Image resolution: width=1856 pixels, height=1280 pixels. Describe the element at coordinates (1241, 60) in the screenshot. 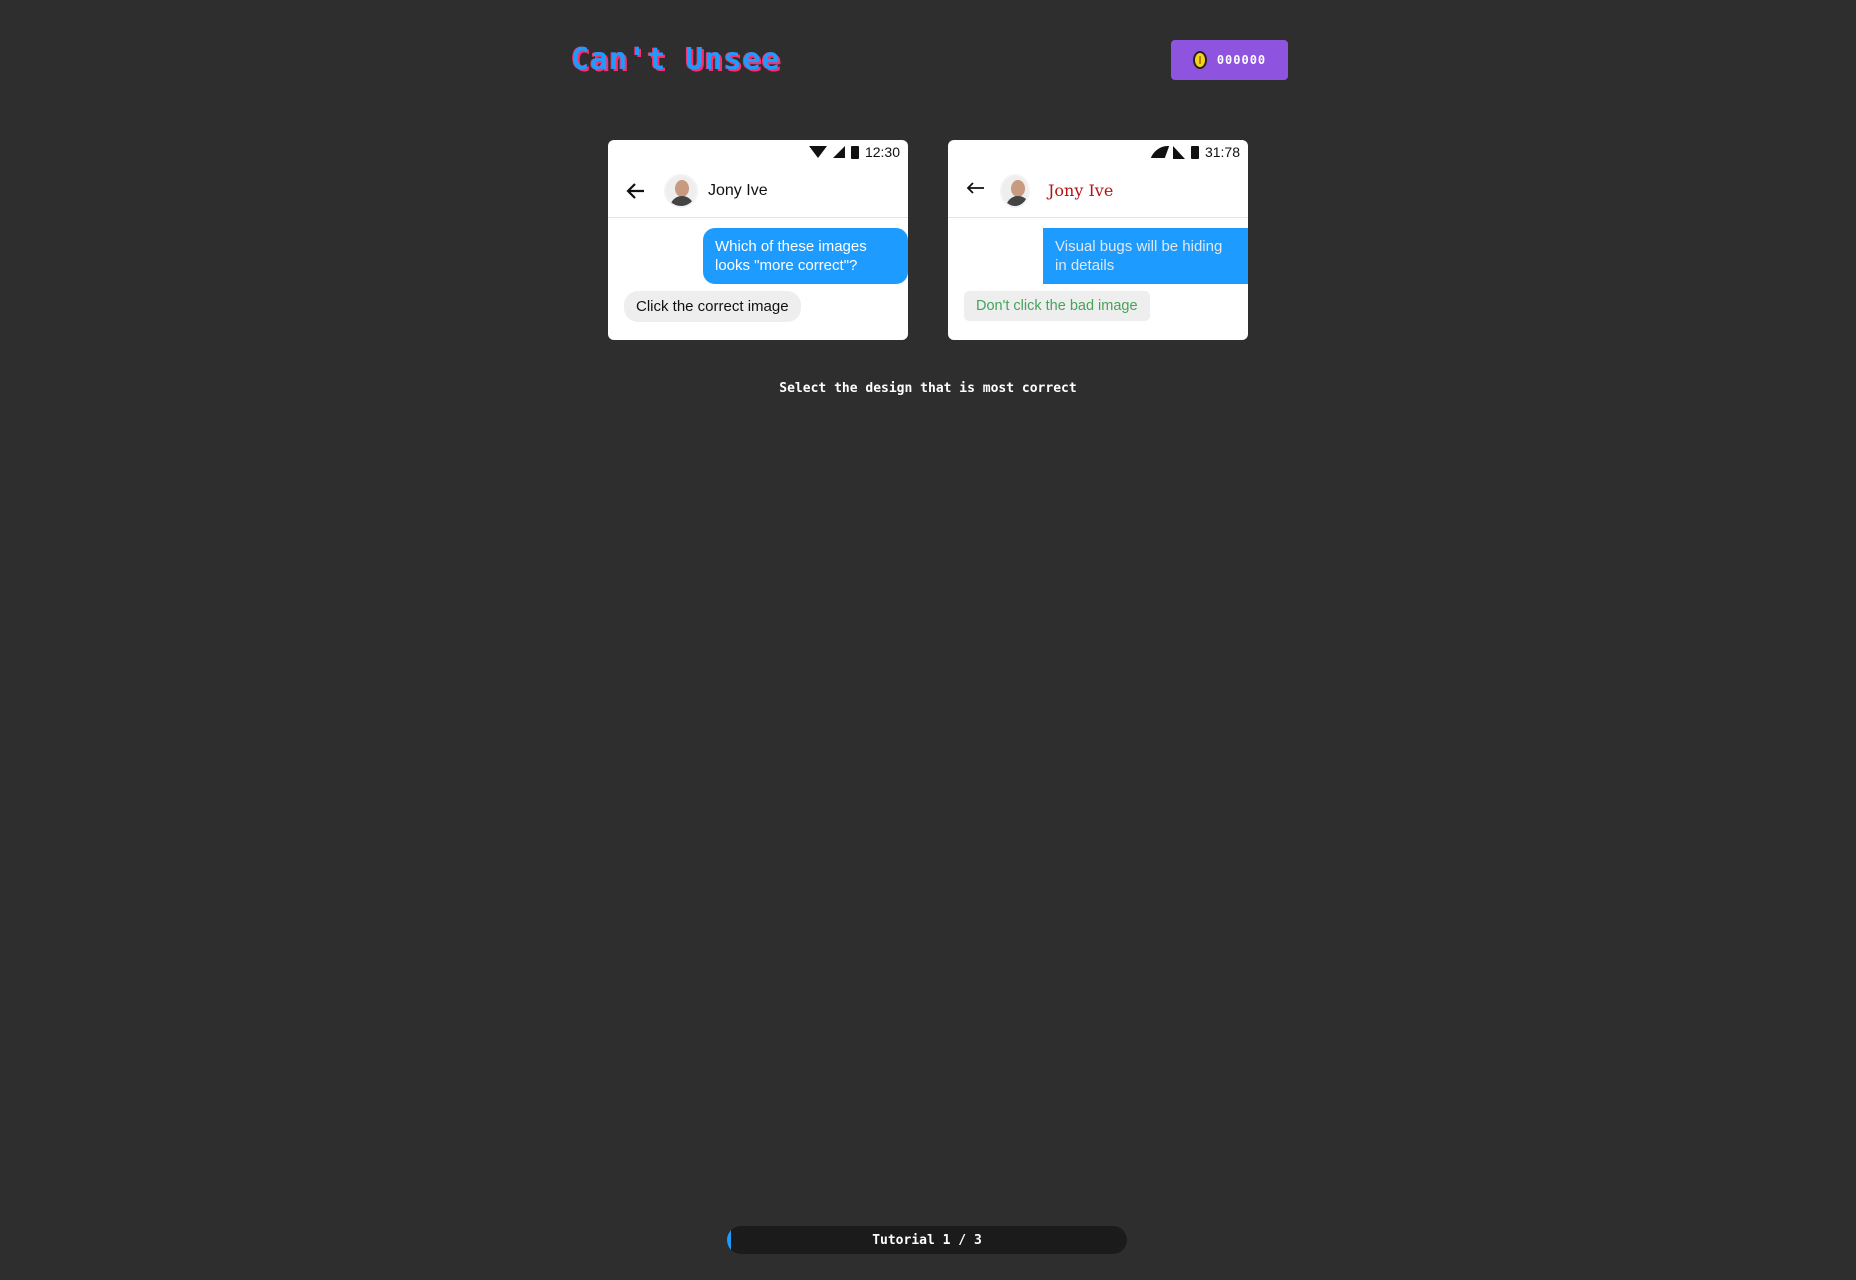

I see `coin-count: 000000` at that location.